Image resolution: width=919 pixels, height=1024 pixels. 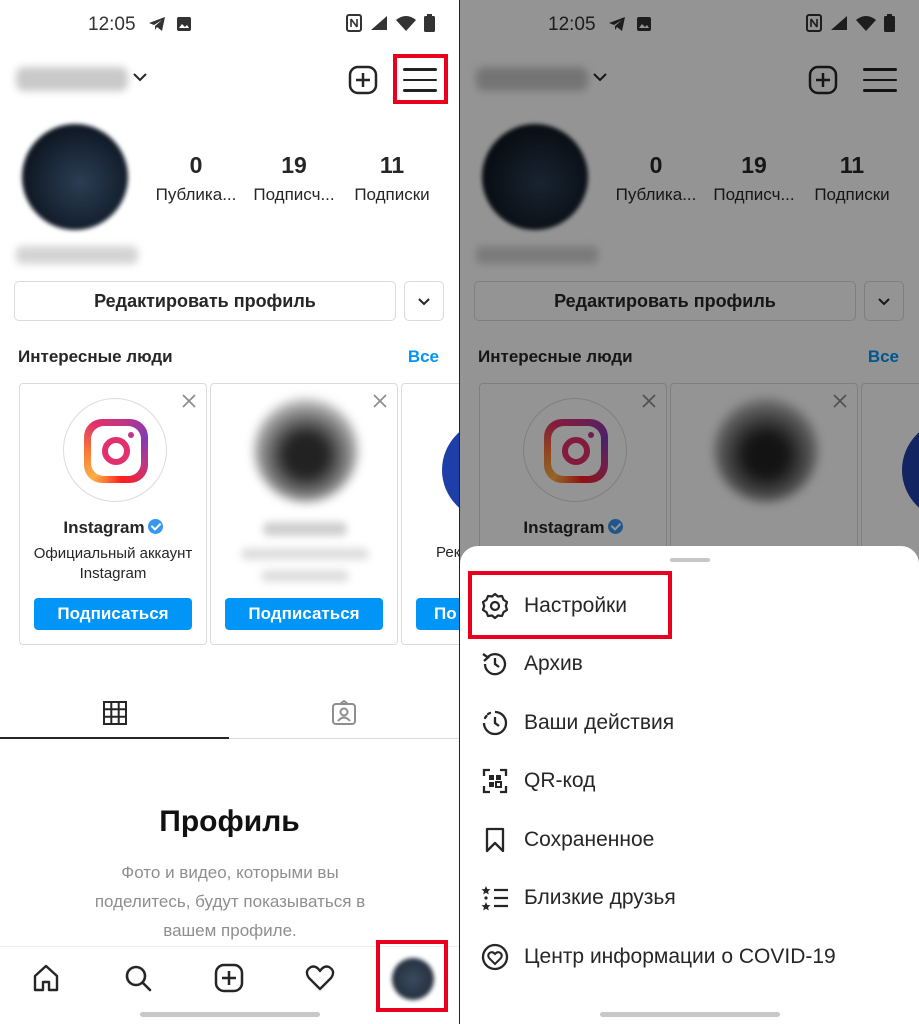 What do you see at coordinates (495, 723) in the screenshot?
I see `activity-icon` at bounding box center [495, 723].